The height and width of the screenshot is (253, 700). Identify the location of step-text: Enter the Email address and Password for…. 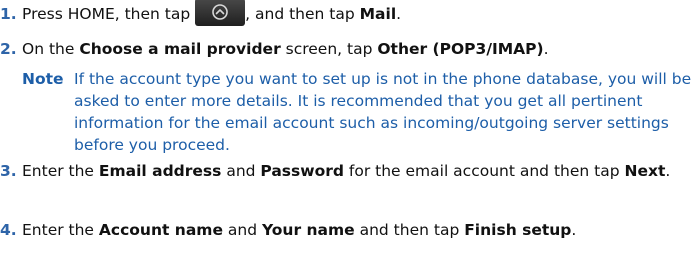
(359, 171).